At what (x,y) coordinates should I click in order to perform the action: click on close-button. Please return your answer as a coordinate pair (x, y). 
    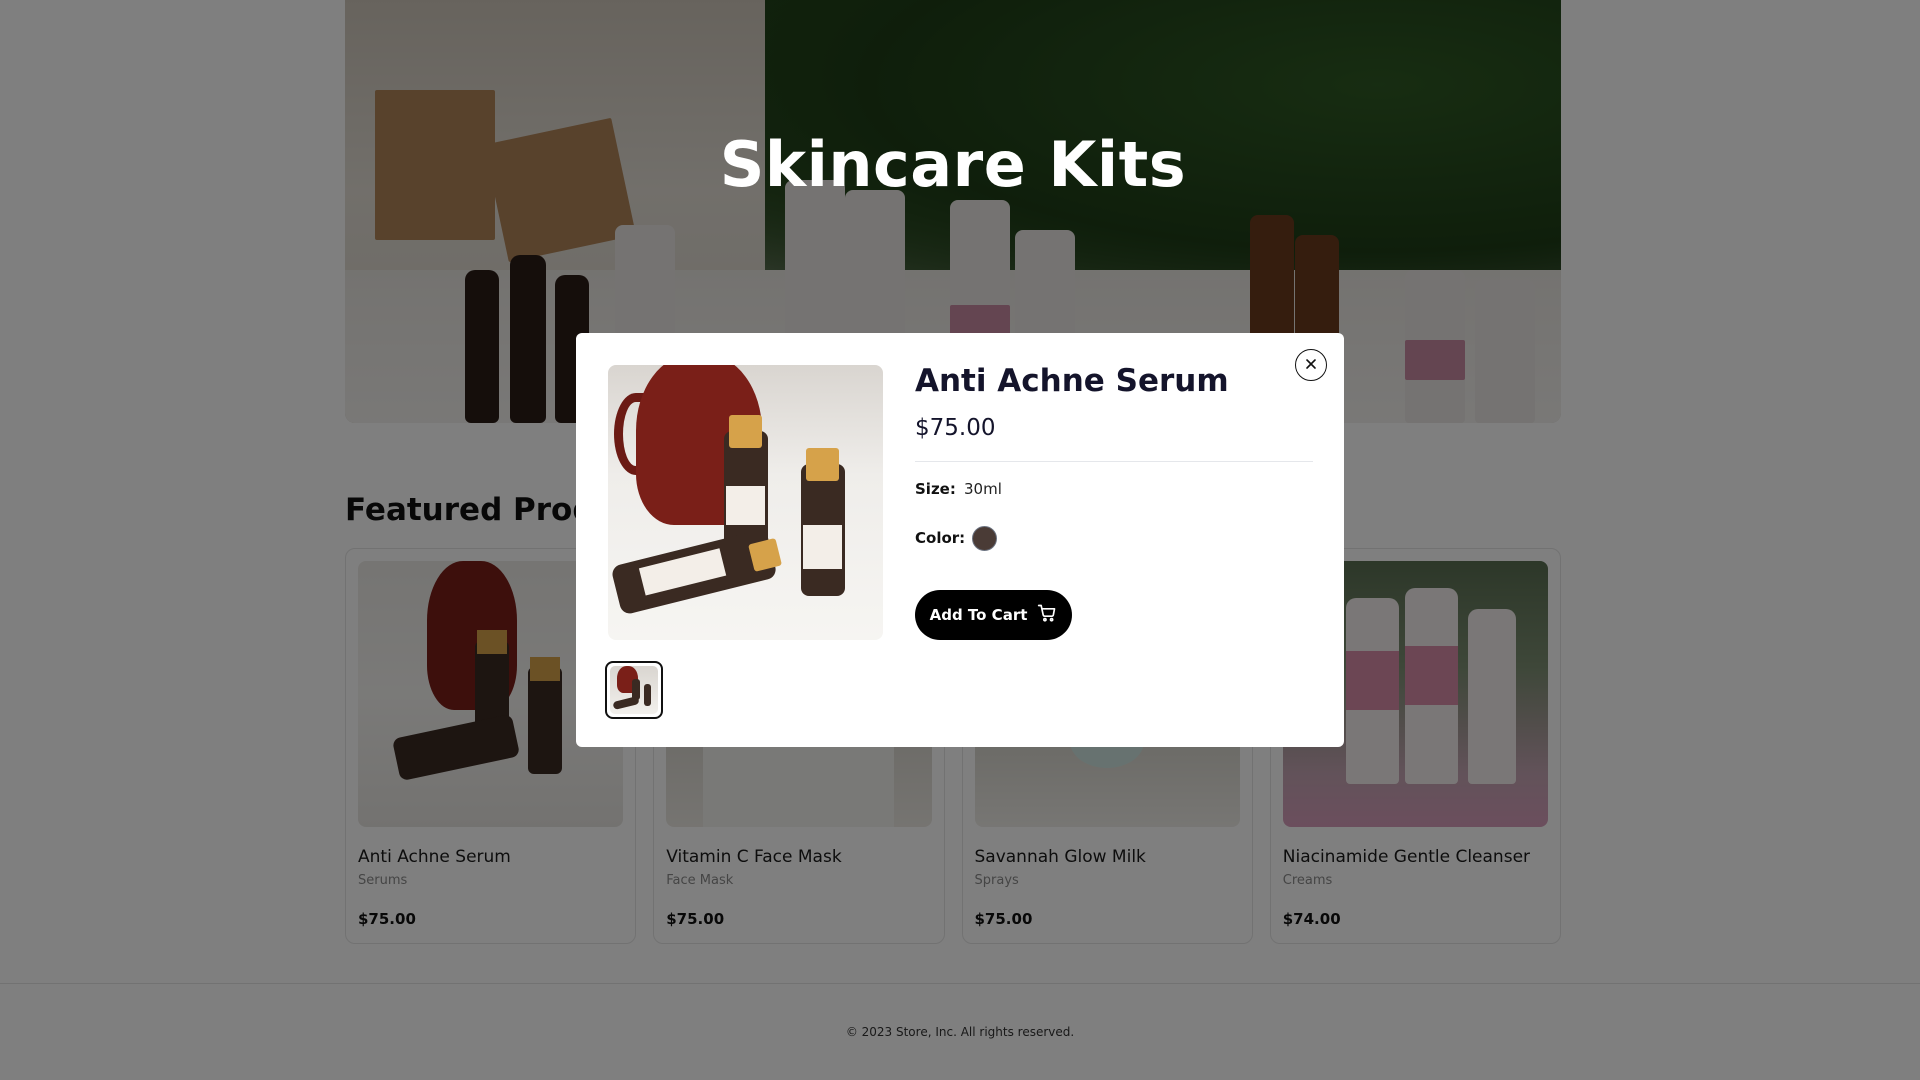
    Looking at the image, I should click on (1311, 365).